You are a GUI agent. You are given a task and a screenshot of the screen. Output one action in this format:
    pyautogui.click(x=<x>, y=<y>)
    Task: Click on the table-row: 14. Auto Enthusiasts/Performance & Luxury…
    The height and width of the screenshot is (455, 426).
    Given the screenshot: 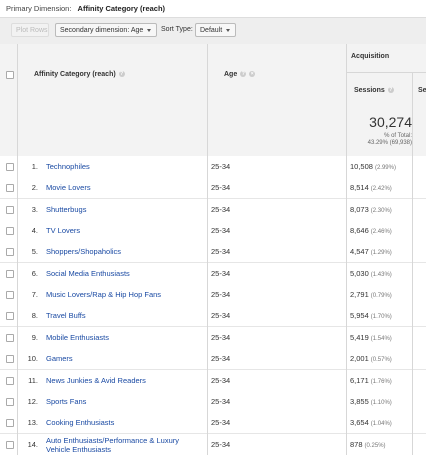 What is the action you would take?
    pyautogui.click(x=213, y=444)
    